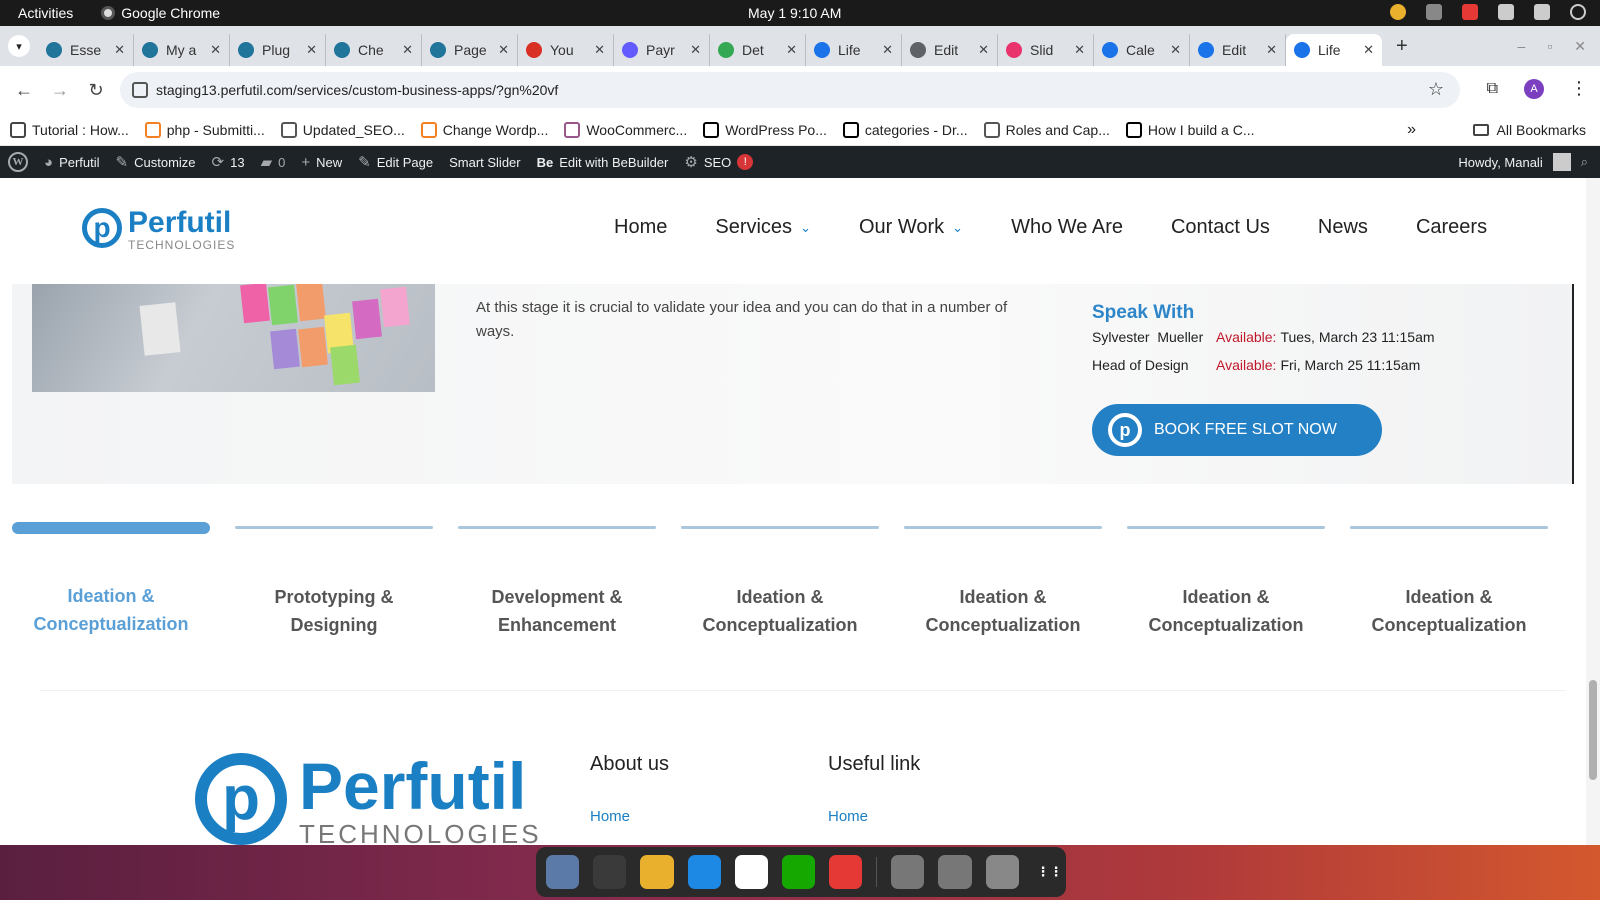  I want to click on nav-news: News, so click(1343, 227).